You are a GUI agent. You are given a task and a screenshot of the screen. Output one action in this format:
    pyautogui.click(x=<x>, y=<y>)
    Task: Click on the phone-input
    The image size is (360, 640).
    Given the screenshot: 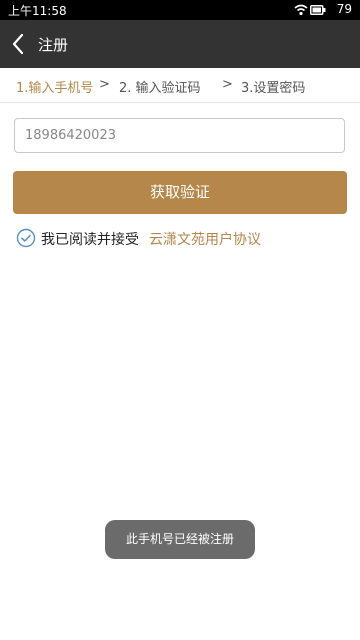 What is the action you would take?
    pyautogui.click(x=179, y=135)
    